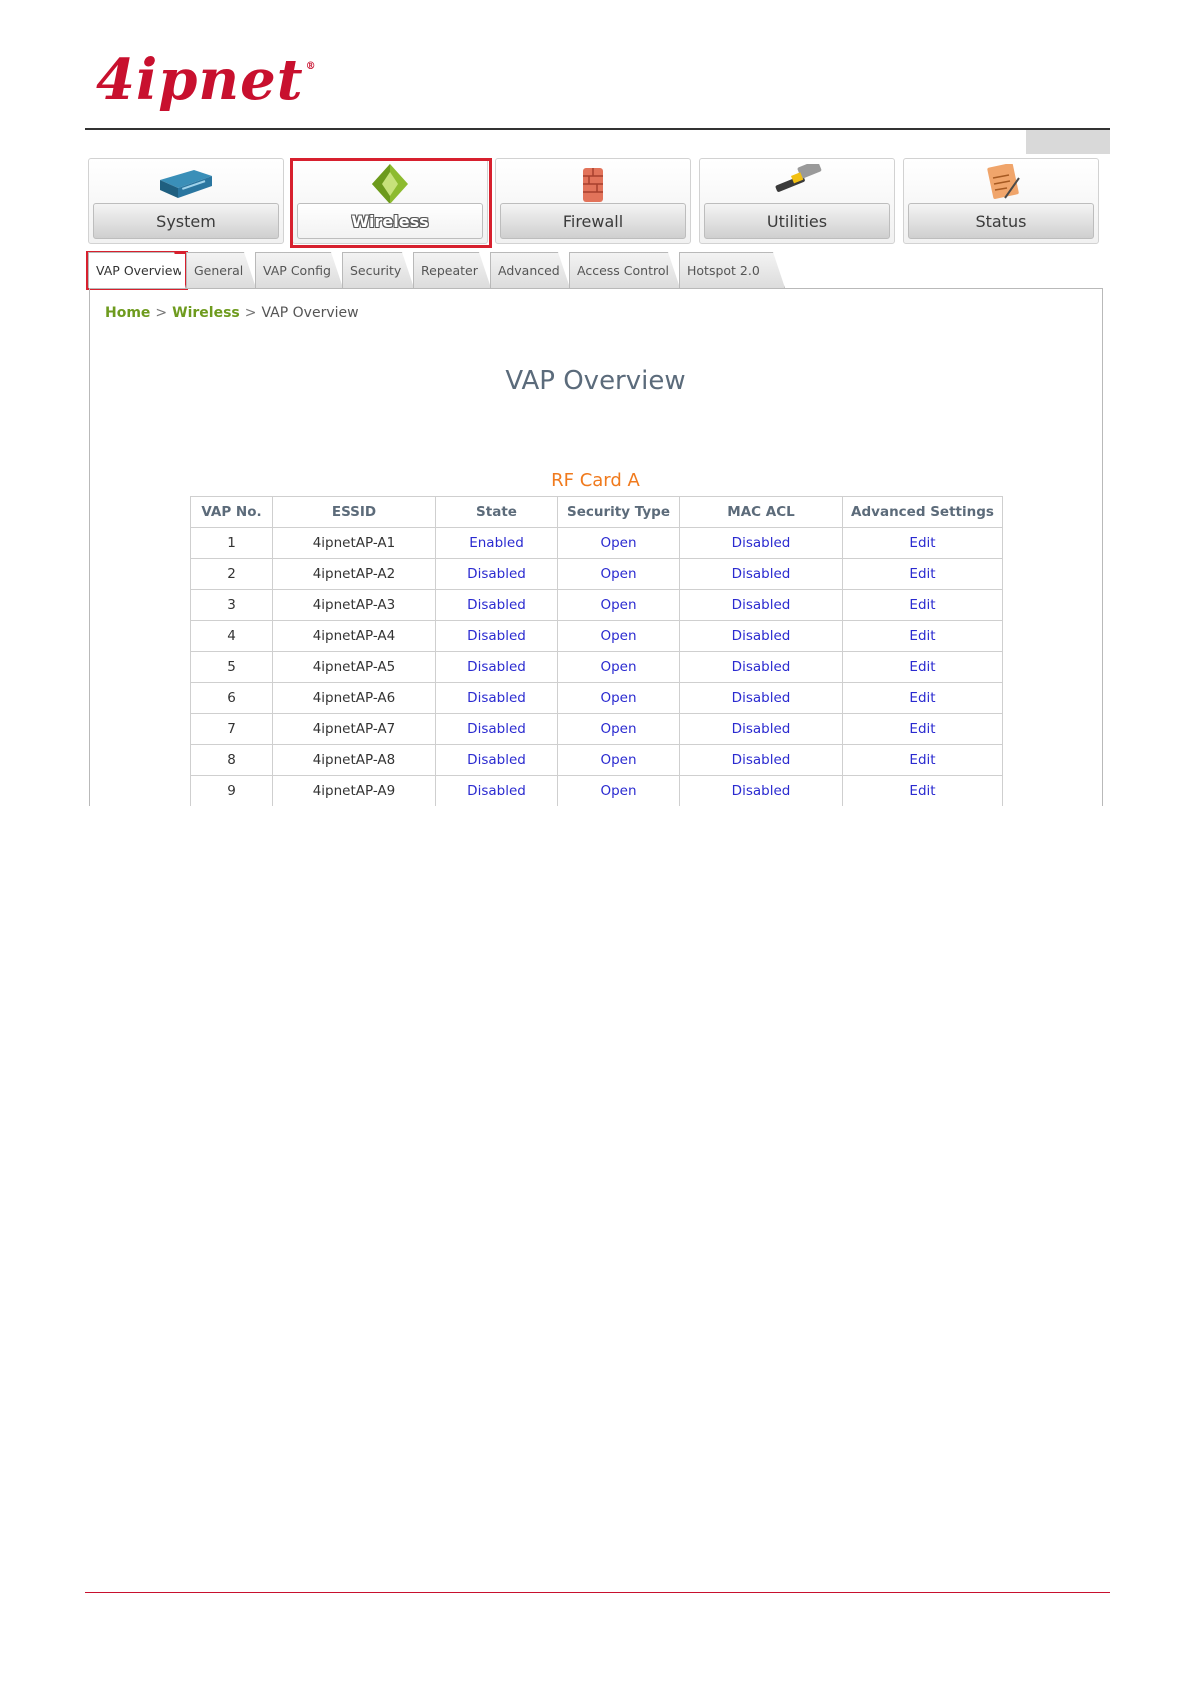 This screenshot has height=1684, width=1191. Describe the element at coordinates (127, 313) in the screenshot. I see `breadcrumb-home-link: Home` at that location.